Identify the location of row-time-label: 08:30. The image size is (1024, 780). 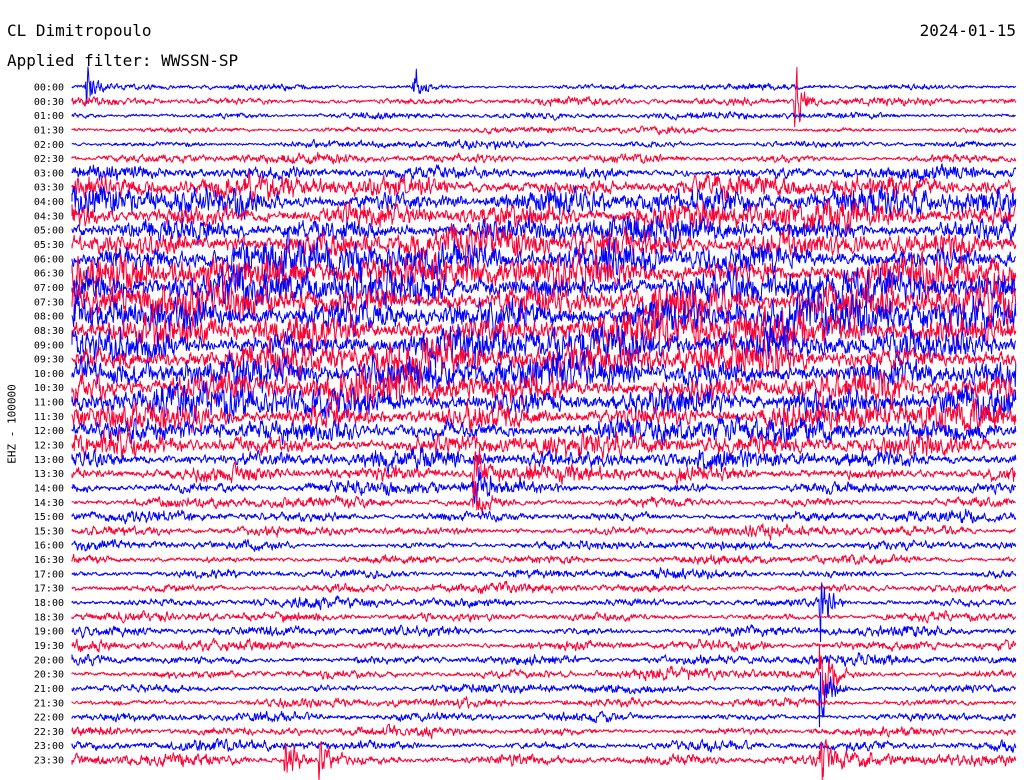
(49, 331).